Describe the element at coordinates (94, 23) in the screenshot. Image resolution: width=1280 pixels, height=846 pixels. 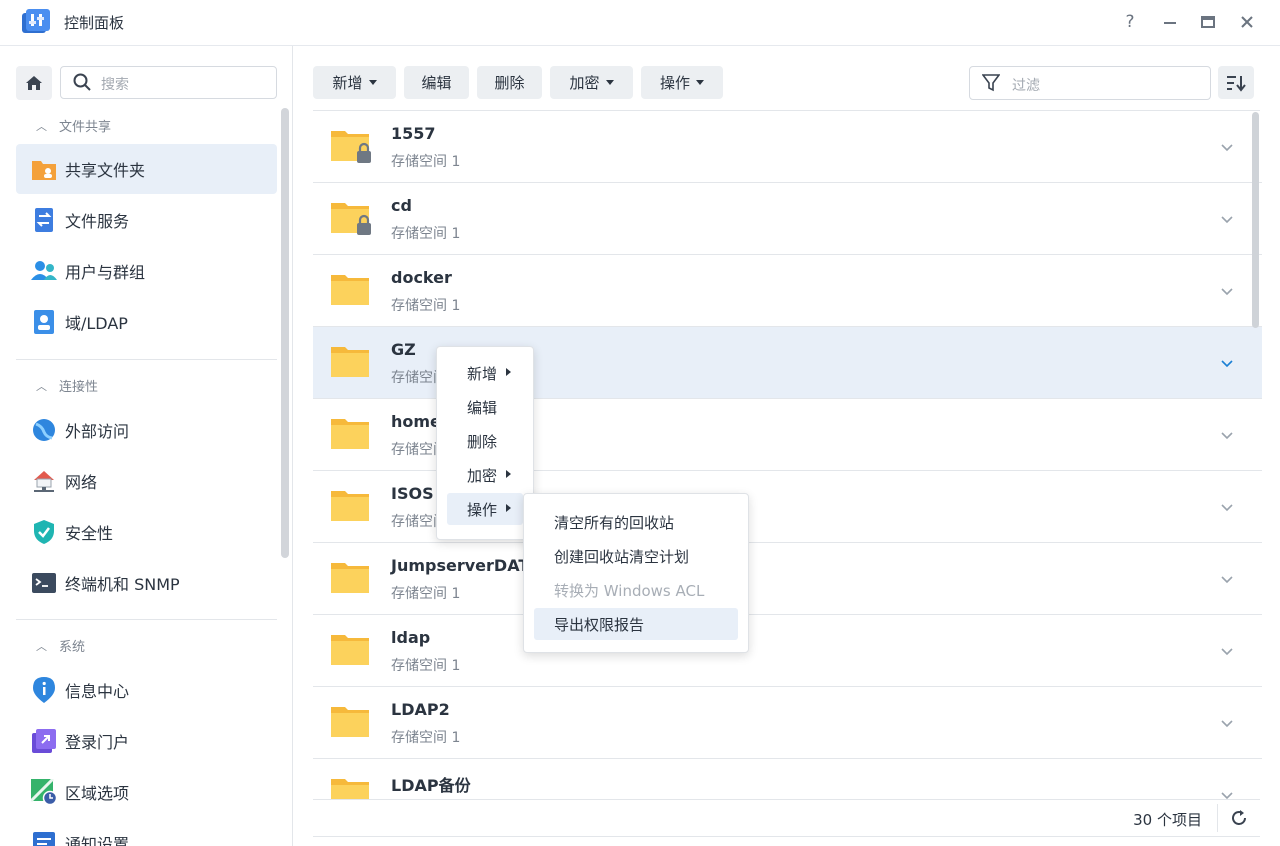
I see `window-title: 控制面板` at that location.